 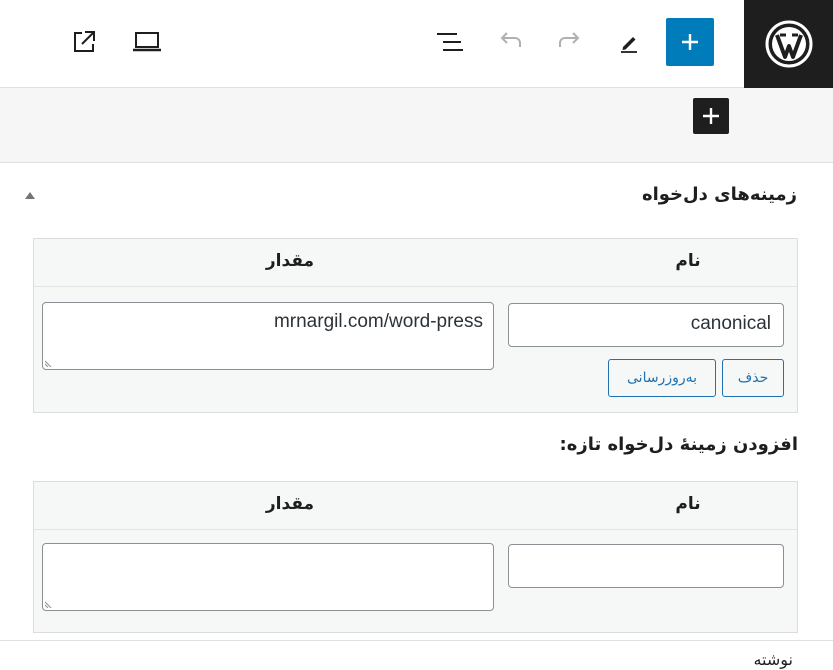 I want to click on delete-field-button: حذف, so click(x=753, y=378).